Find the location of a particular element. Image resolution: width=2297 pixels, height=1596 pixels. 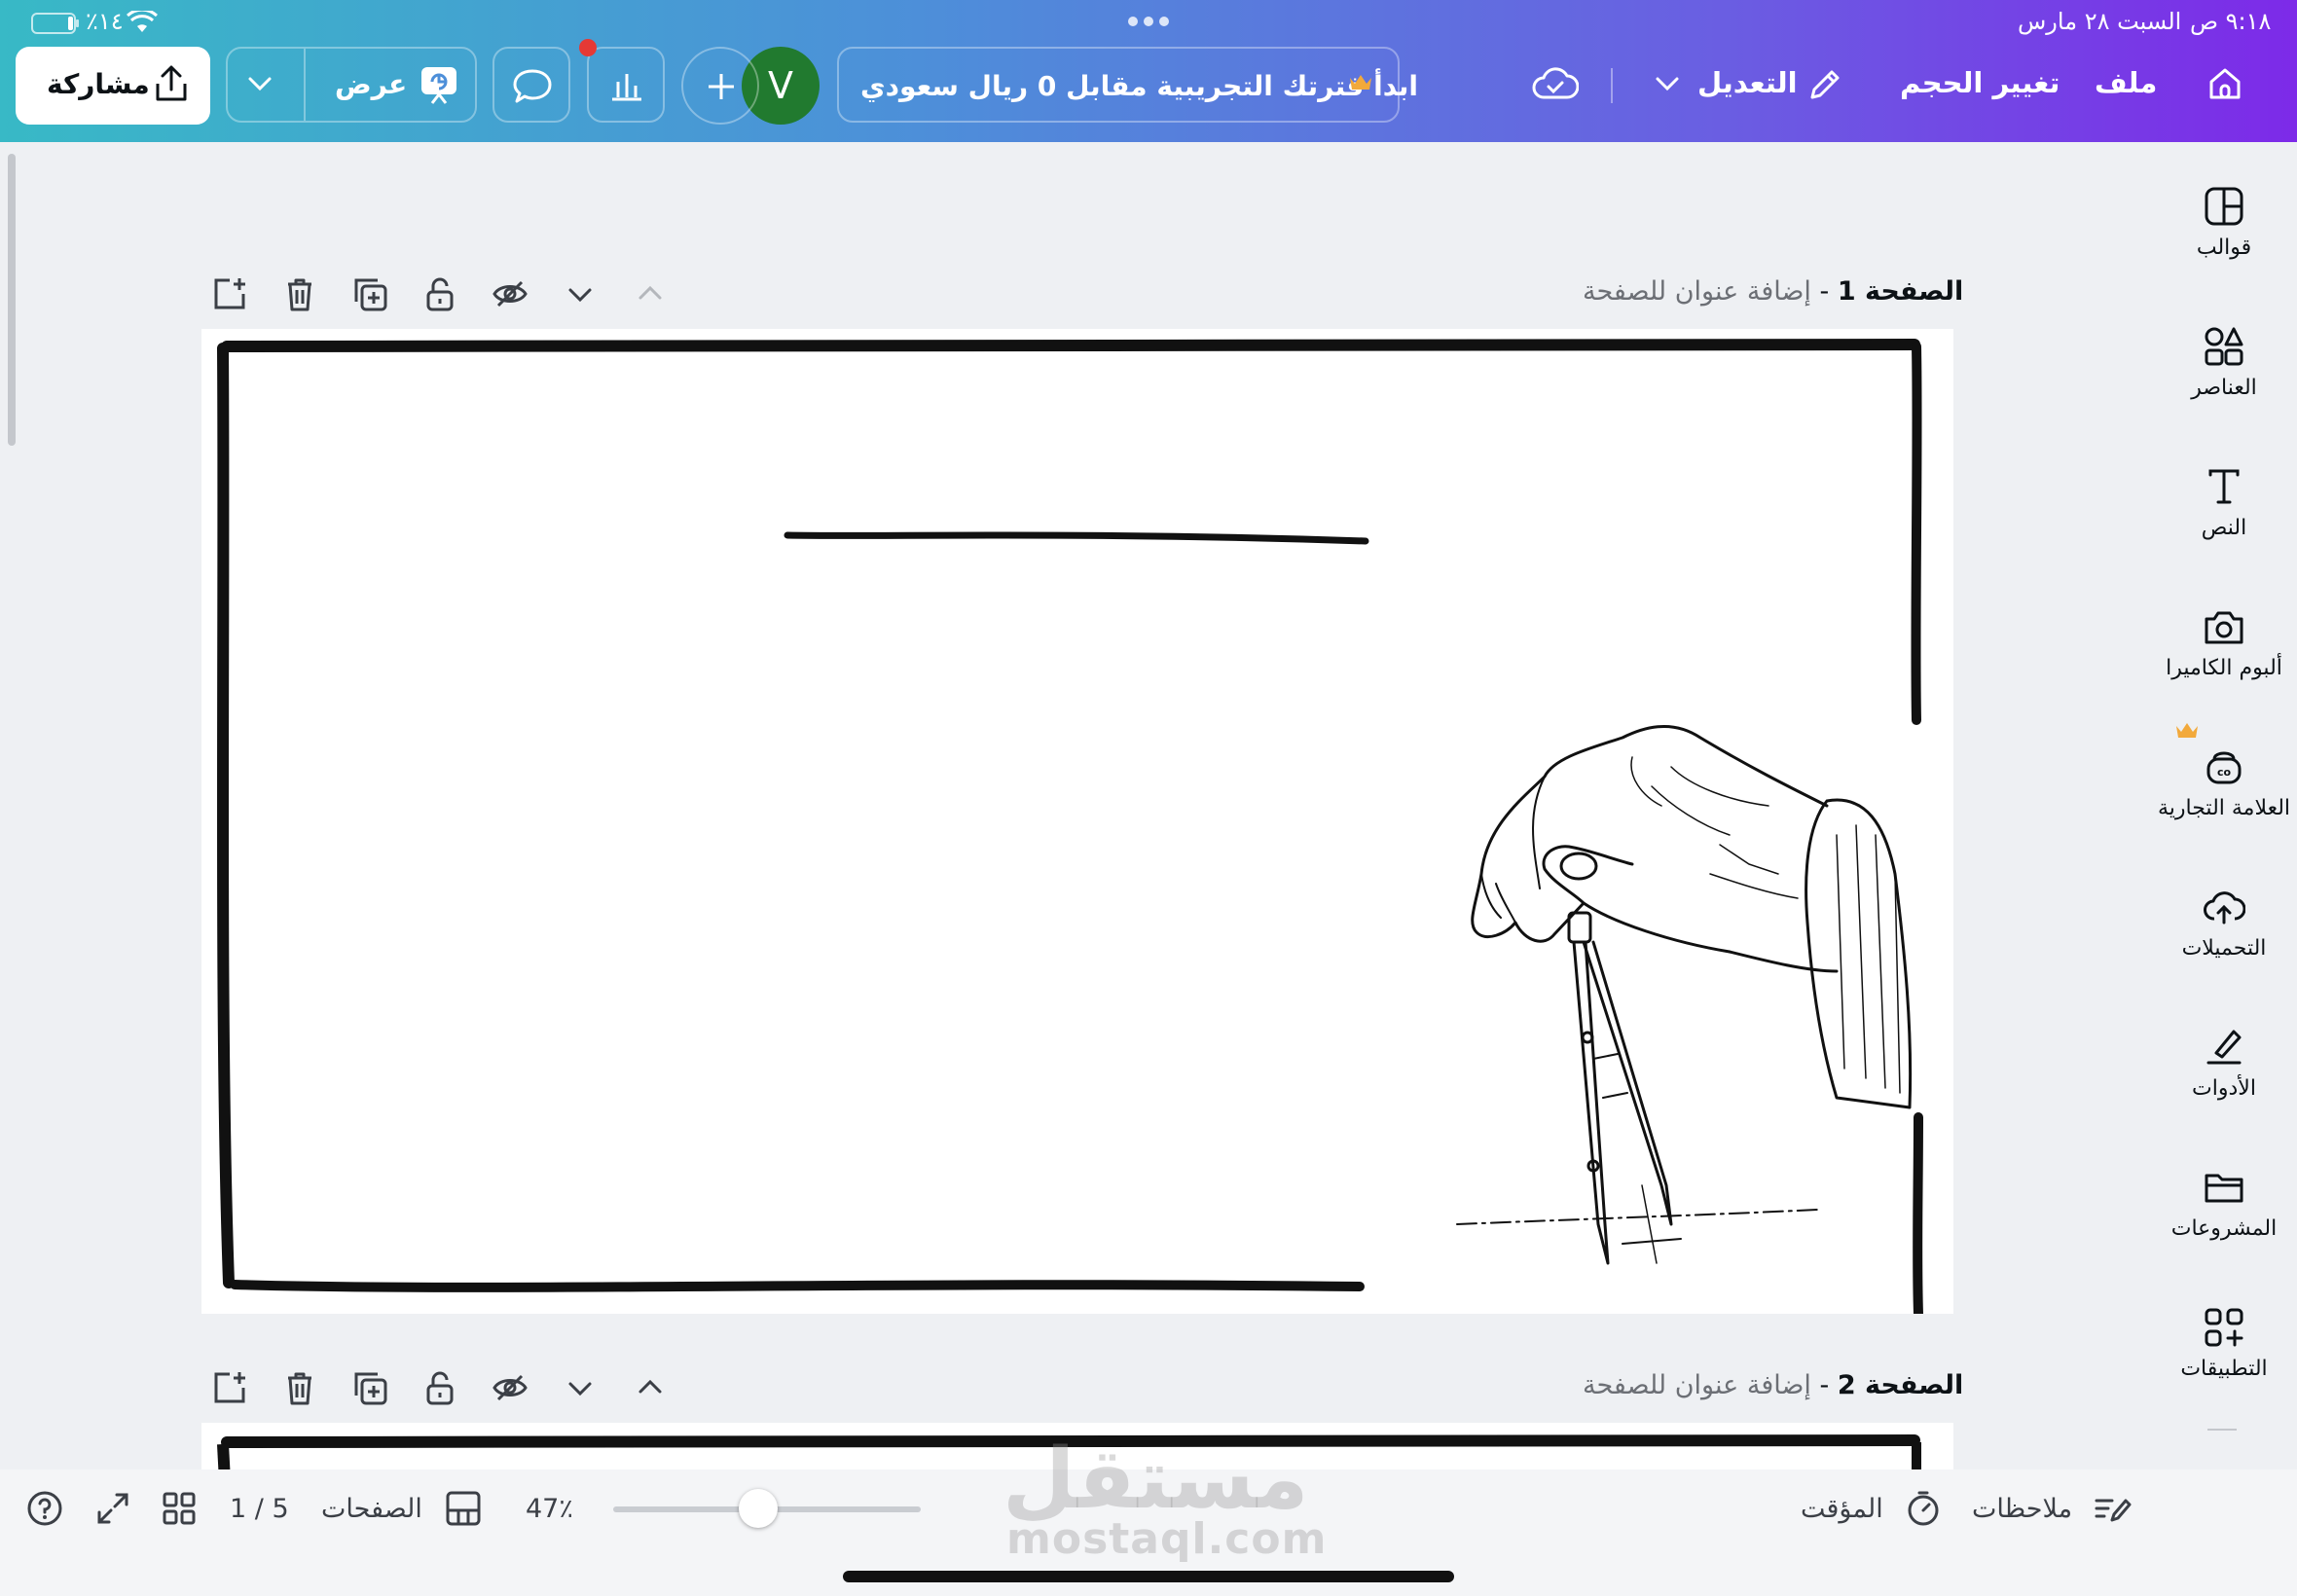

sidebar-item-apps: التطبيقات is located at coordinates (2219, 1343).